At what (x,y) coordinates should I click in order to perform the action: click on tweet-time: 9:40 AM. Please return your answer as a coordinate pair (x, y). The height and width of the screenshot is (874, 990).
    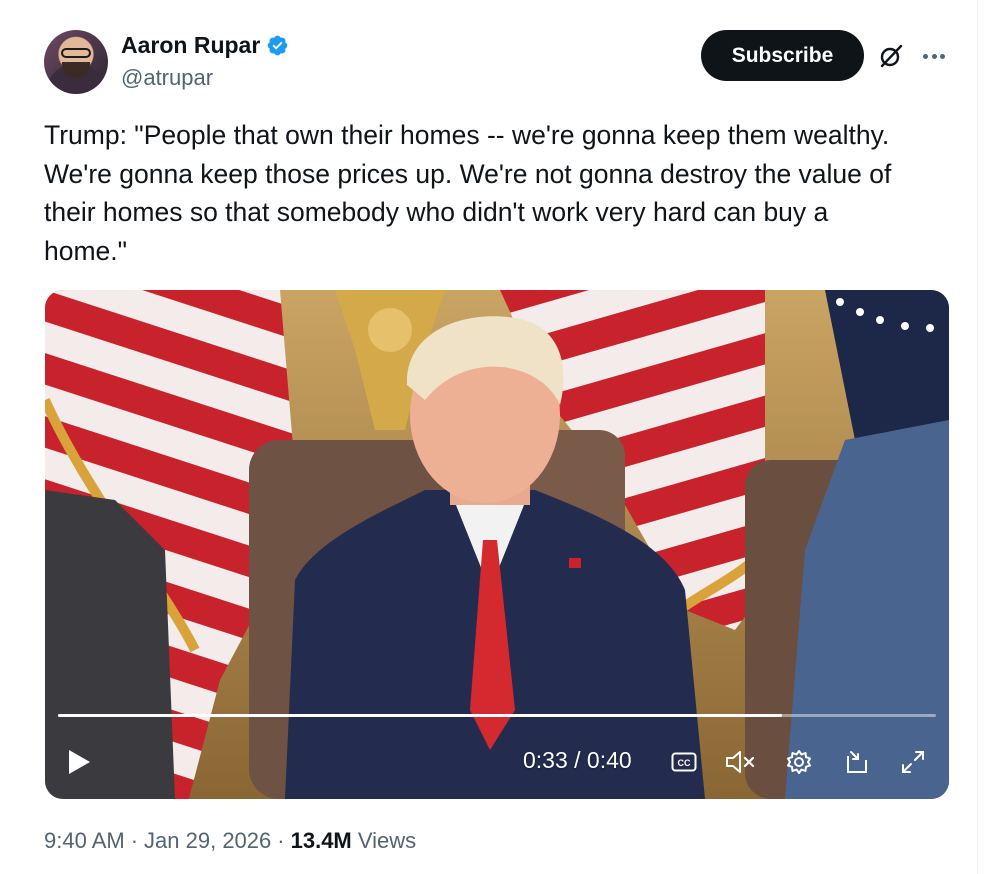
    Looking at the image, I should click on (84, 841).